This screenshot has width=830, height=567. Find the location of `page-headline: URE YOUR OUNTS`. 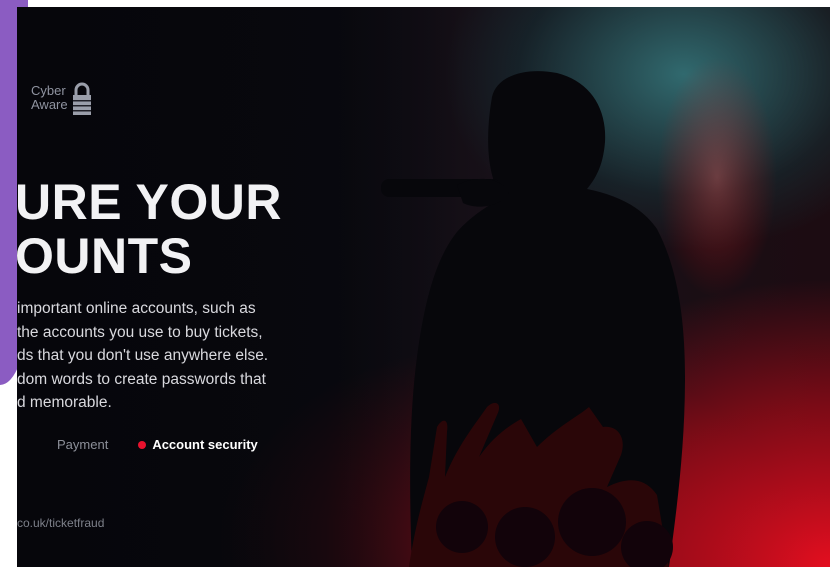

page-headline: URE YOUR OUNTS is located at coordinates (149, 229).